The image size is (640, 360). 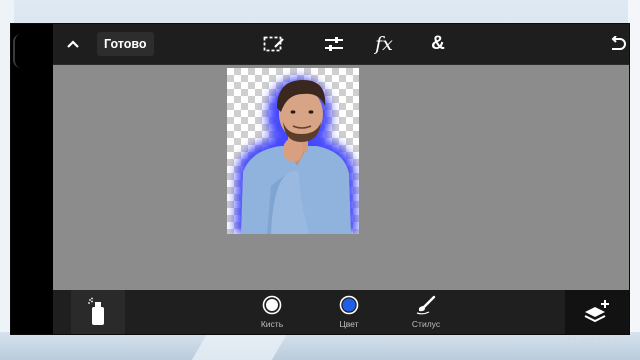 What do you see at coordinates (349, 305) in the screenshot?
I see `color-dot-icon` at bounding box center [349, 305].